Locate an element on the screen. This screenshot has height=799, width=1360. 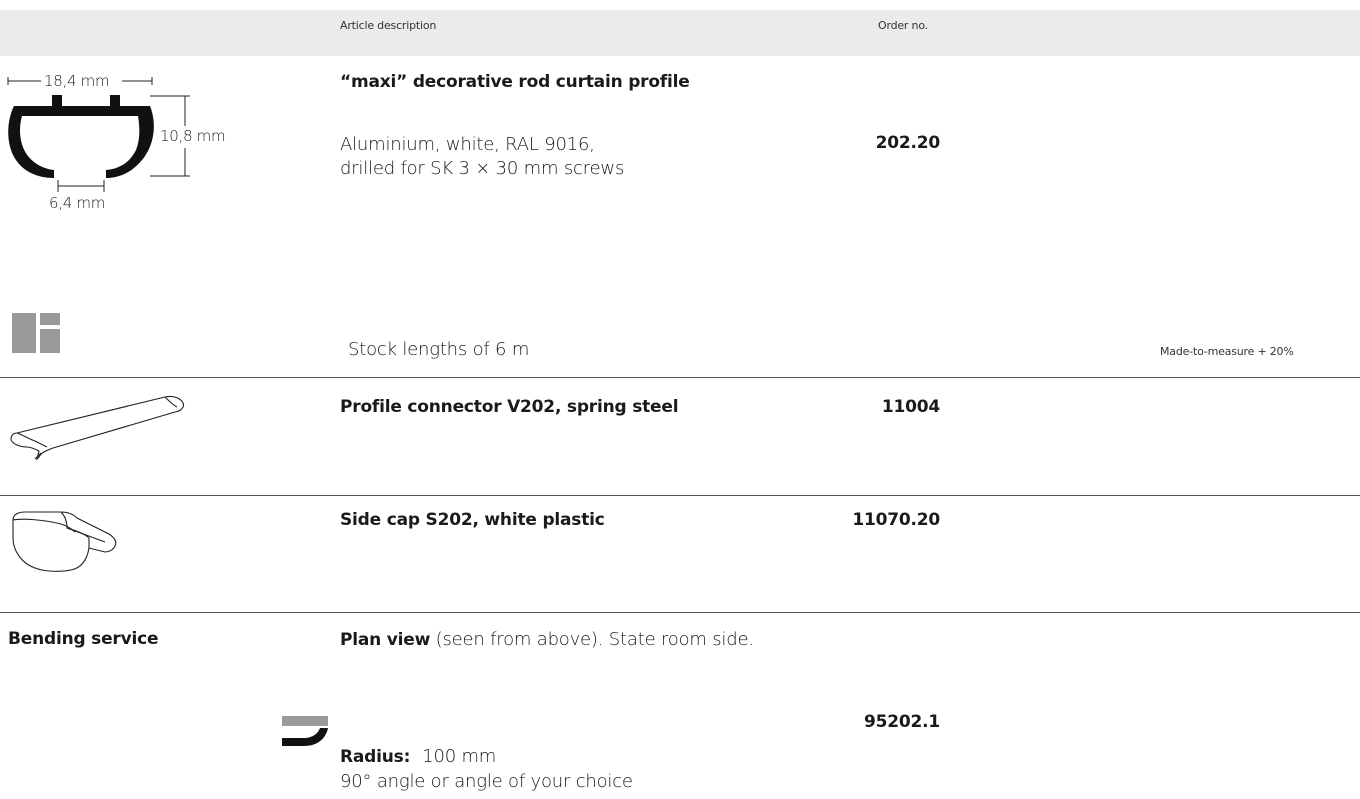
profile-cross-section-drawing is located at coordinates (98, 134).